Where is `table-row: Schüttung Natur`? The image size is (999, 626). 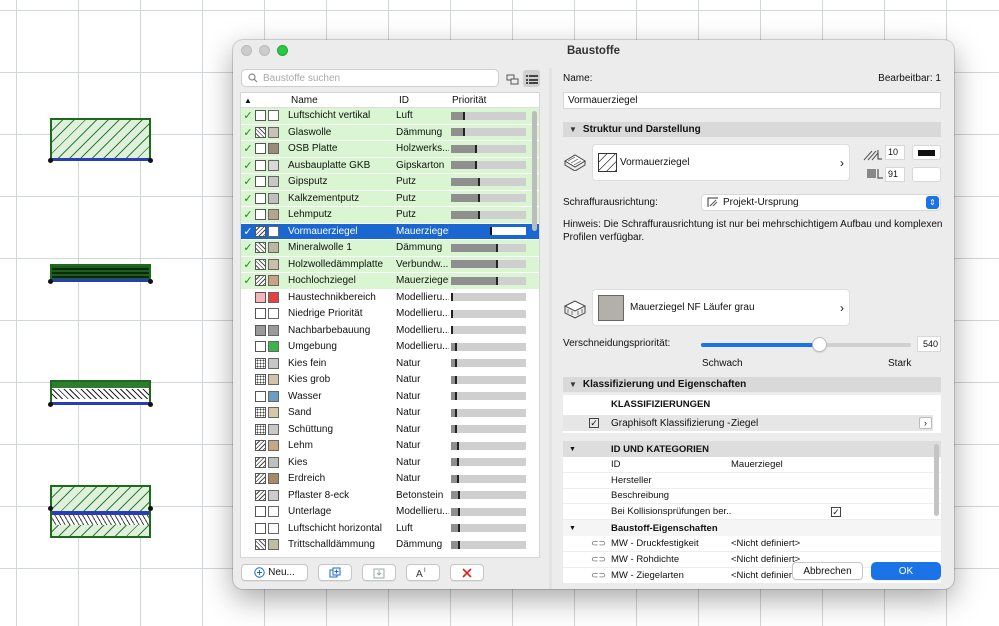 table-row: Schüttung Natur is located at coordinates (390, 430).